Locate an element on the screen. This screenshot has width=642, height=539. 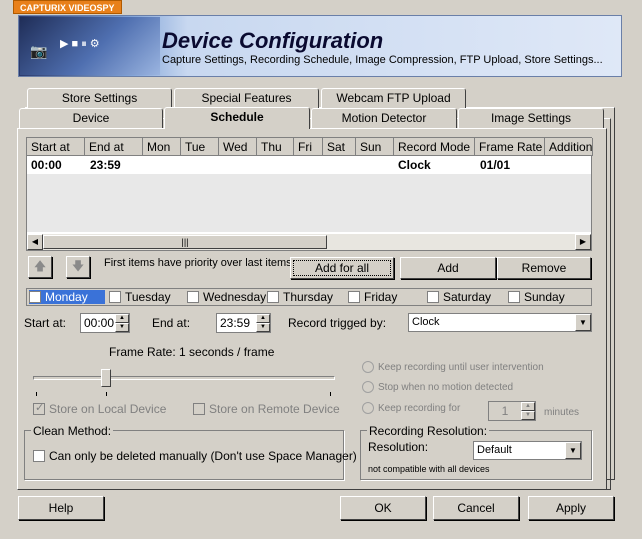
arrow-down-icon: 🡇 is located at coordinates (78, 265).